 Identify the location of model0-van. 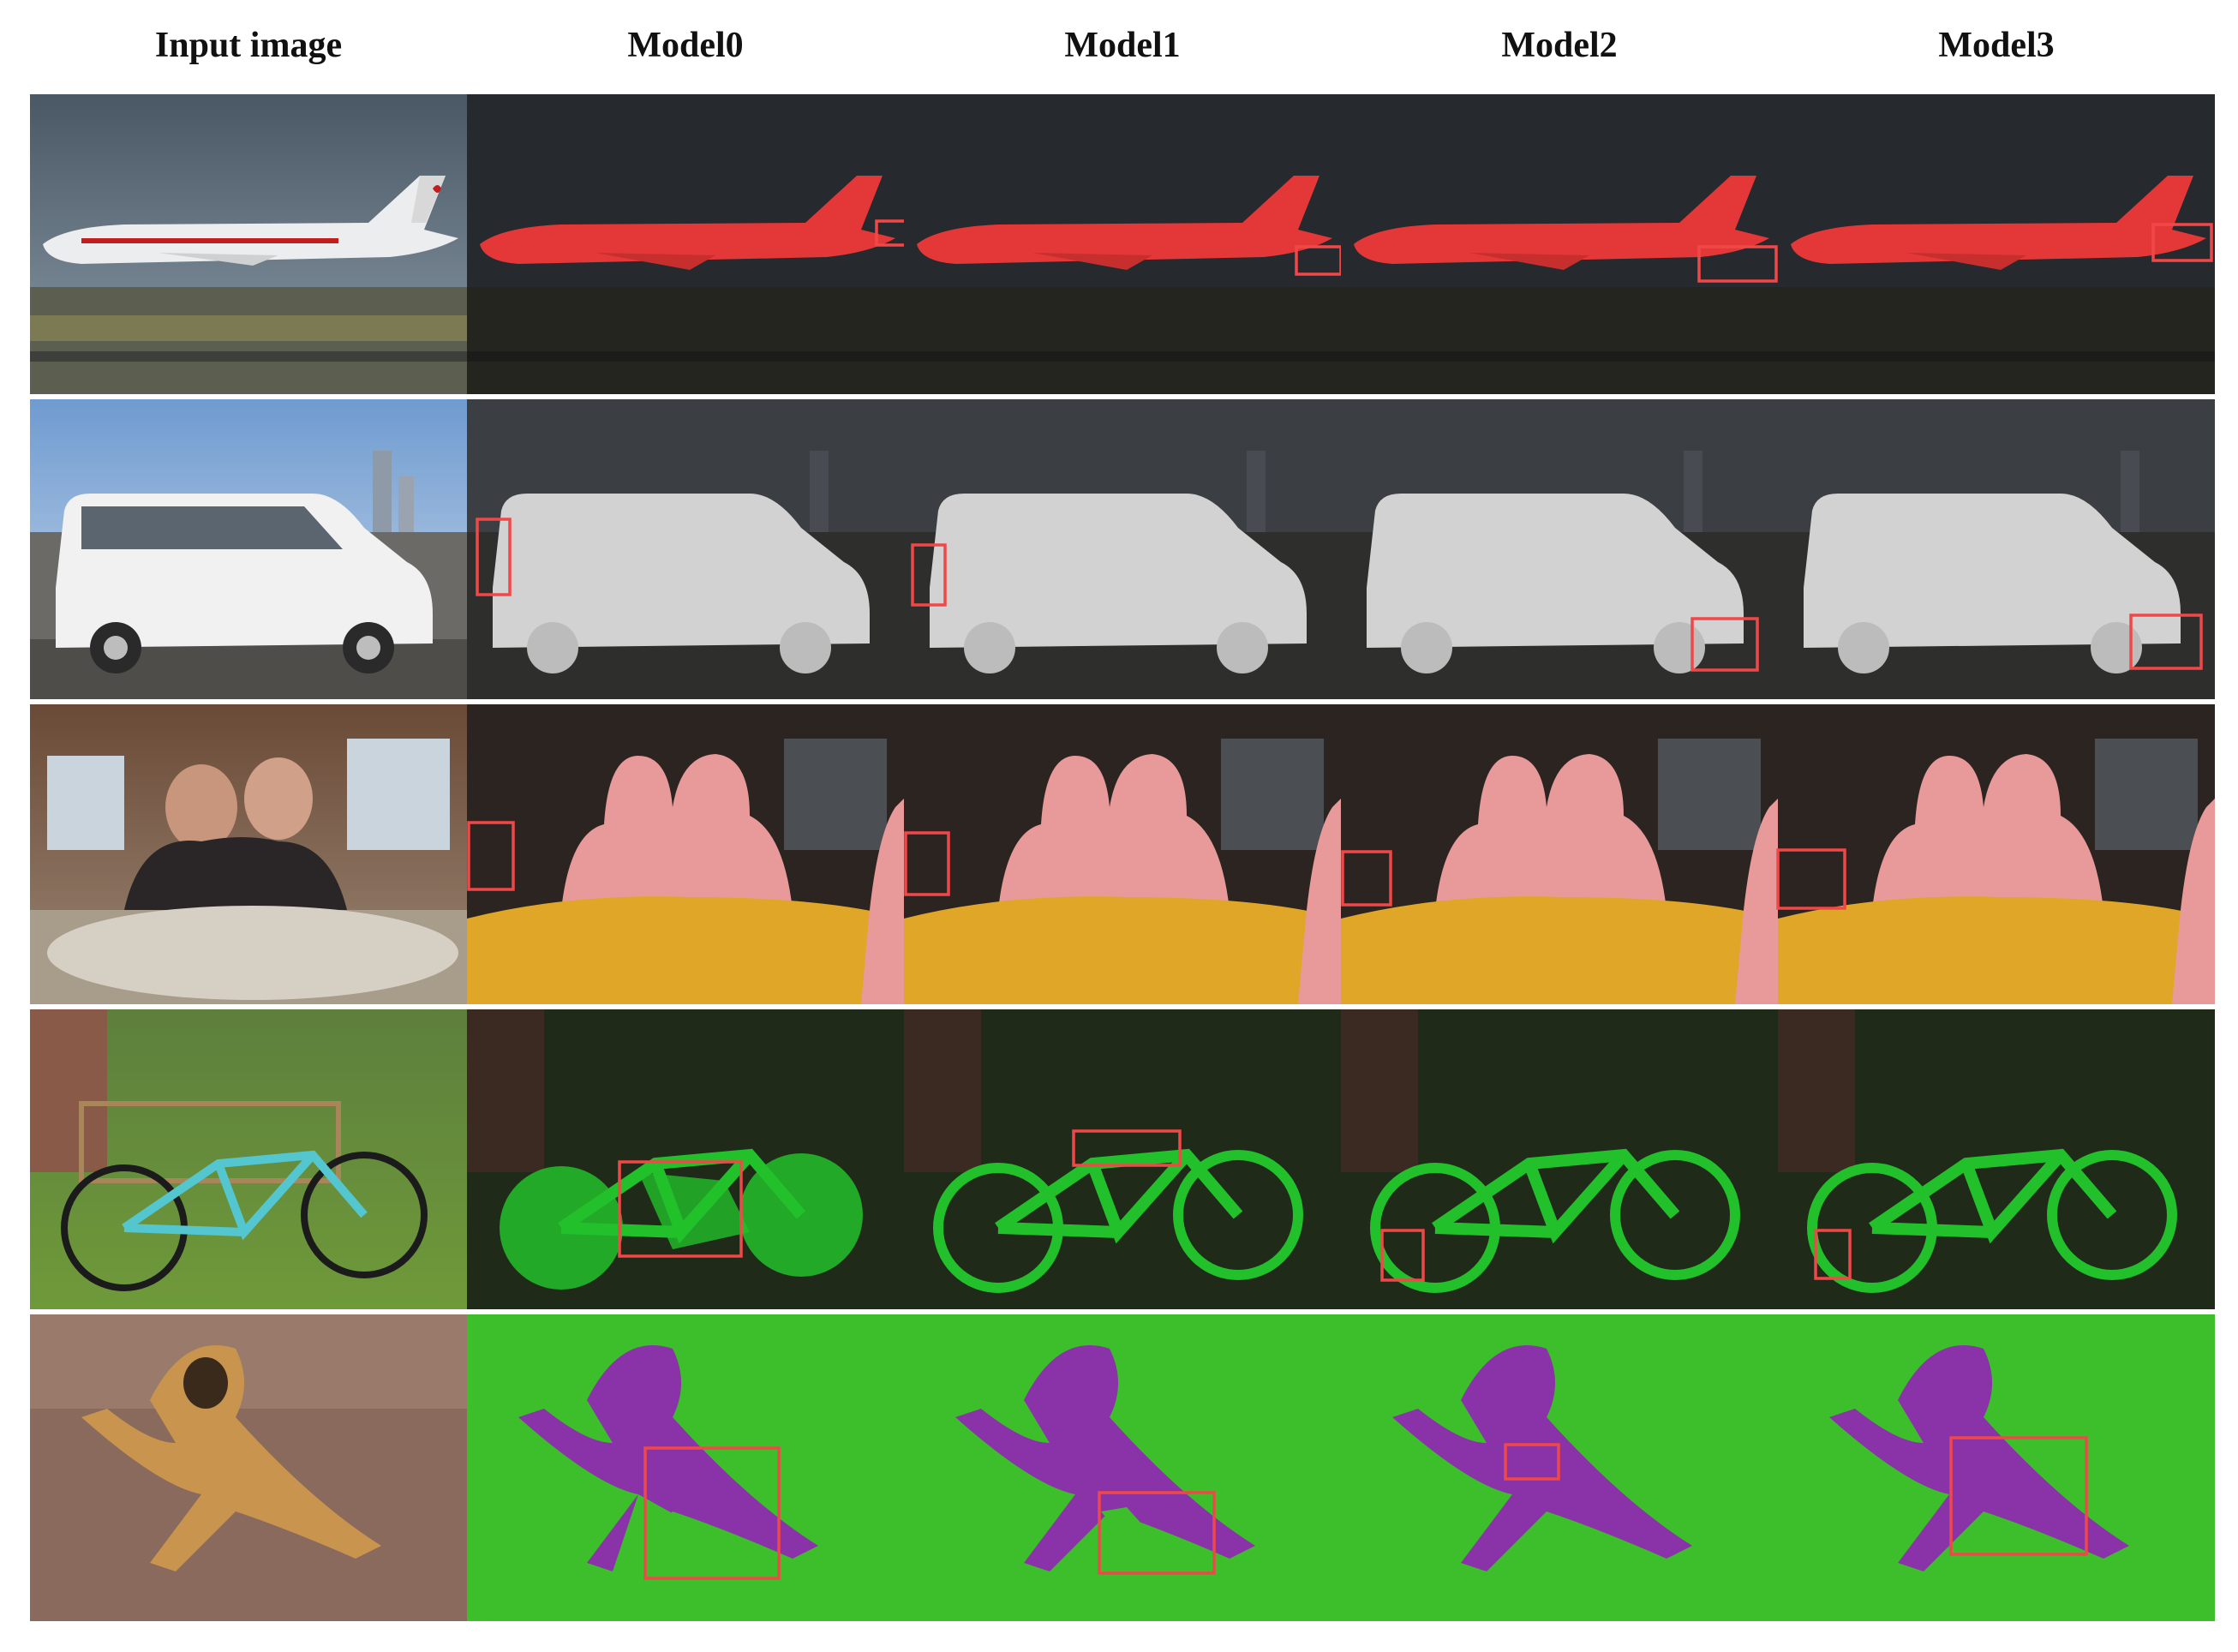
(685, 549).